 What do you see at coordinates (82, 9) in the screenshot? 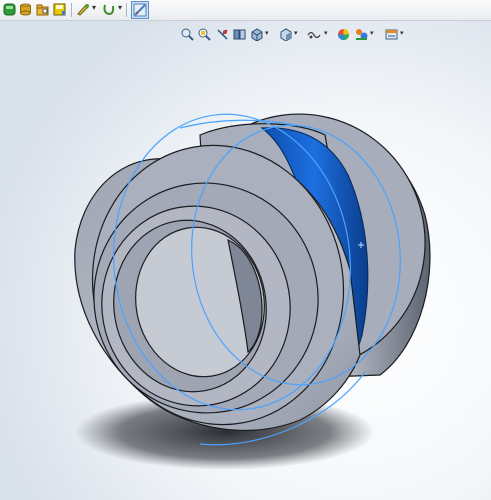
I see `sketch-pen-icon` at bounding box center [82, 9].